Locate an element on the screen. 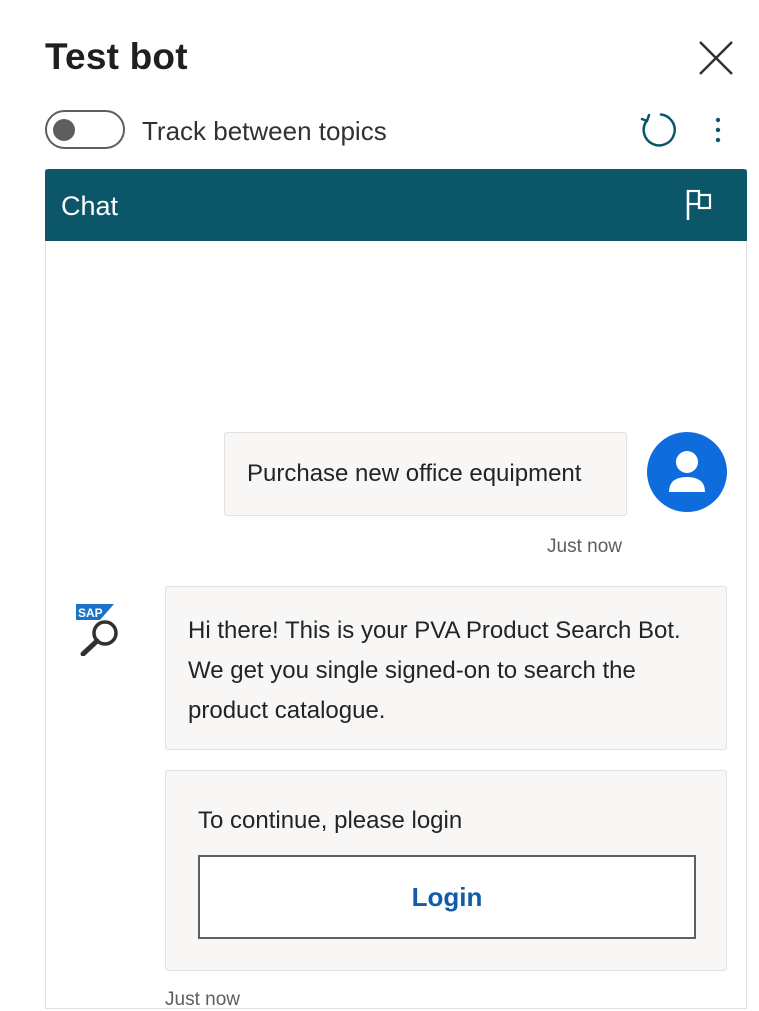 The image size is (759, 1011). track-topics-toggle is located at coordinates (85, 129).